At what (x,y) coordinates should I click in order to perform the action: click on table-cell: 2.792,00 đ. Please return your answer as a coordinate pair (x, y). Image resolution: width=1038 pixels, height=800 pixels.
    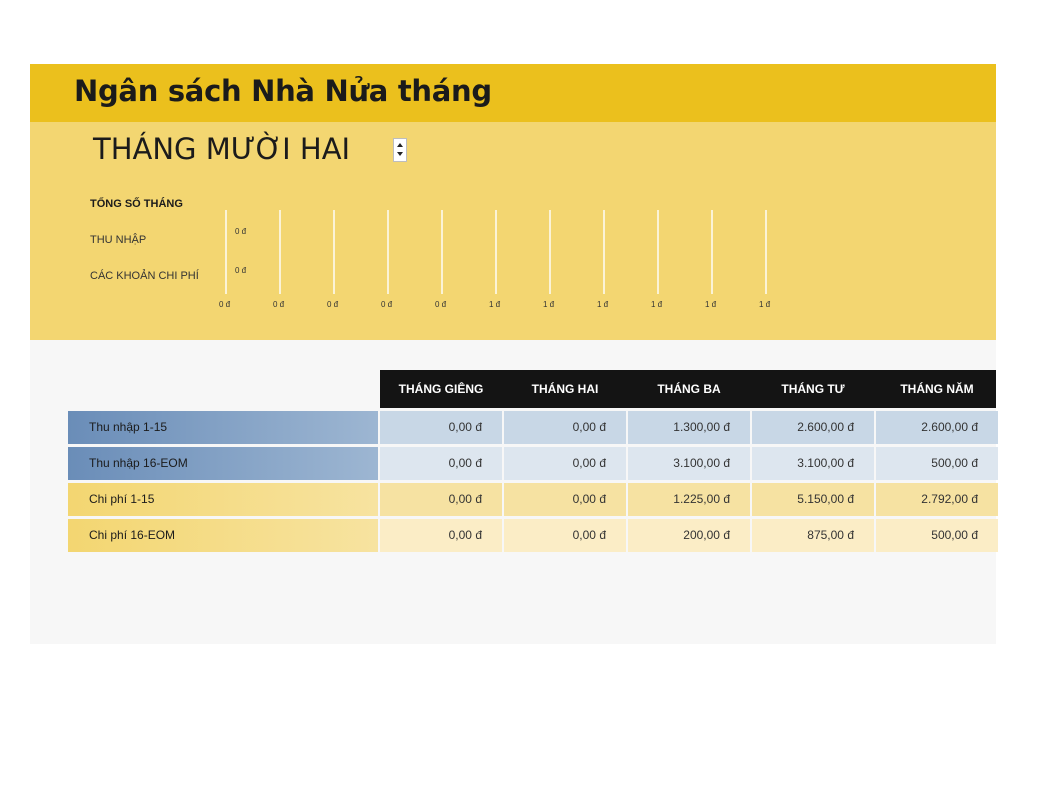
    Looking at the image, I should click on (937, 499).